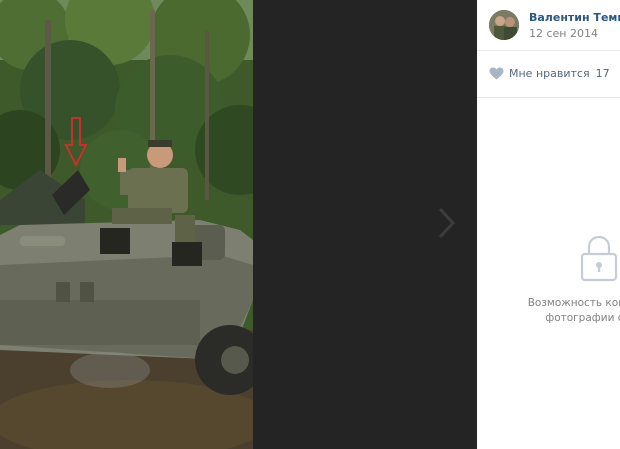  I want to click on like-count: 17, so click(603, 73).